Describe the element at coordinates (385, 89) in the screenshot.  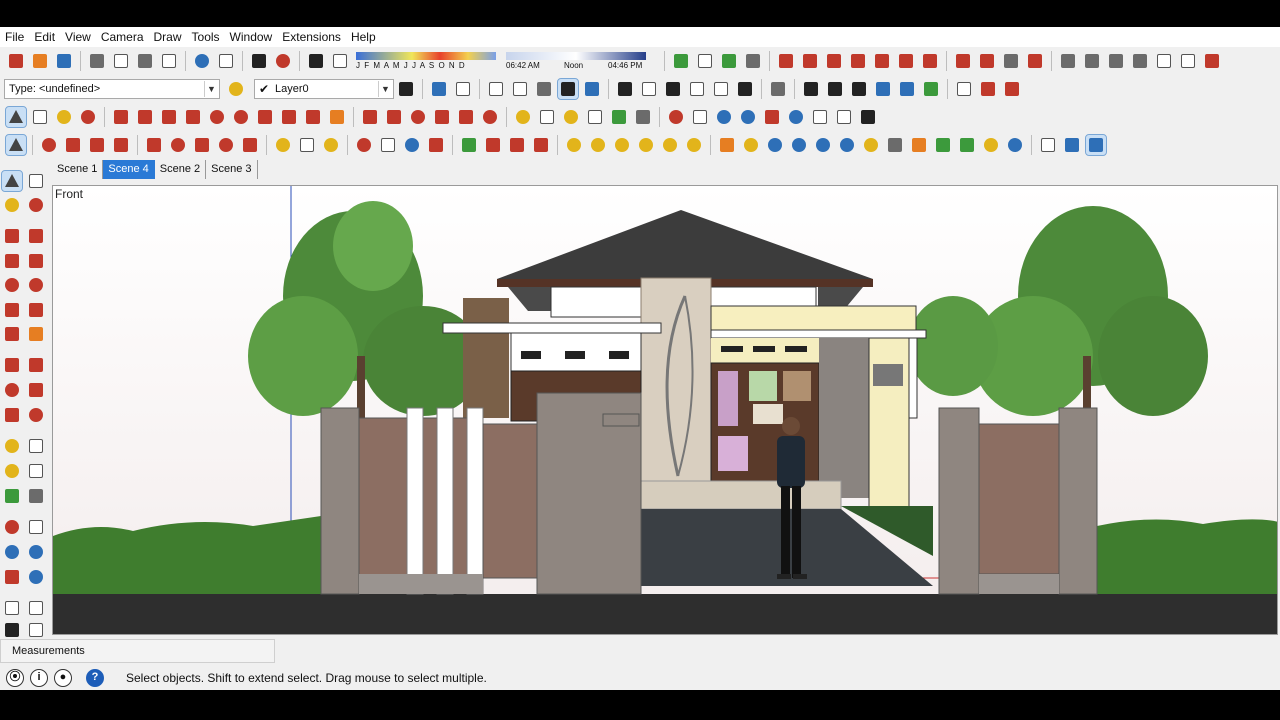
I see `chevron-down-icon: ▼` at that location.